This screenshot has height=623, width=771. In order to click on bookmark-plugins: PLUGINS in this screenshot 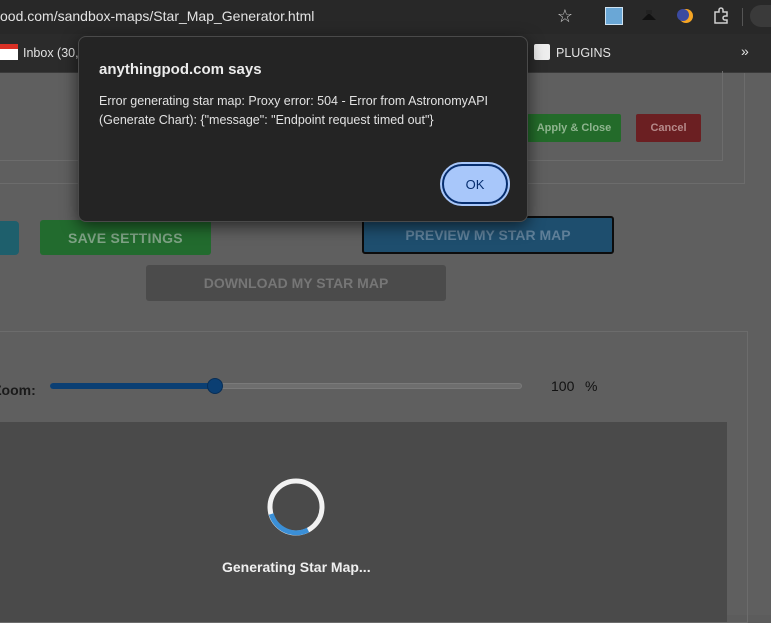, I will do `click(572, 52)`.